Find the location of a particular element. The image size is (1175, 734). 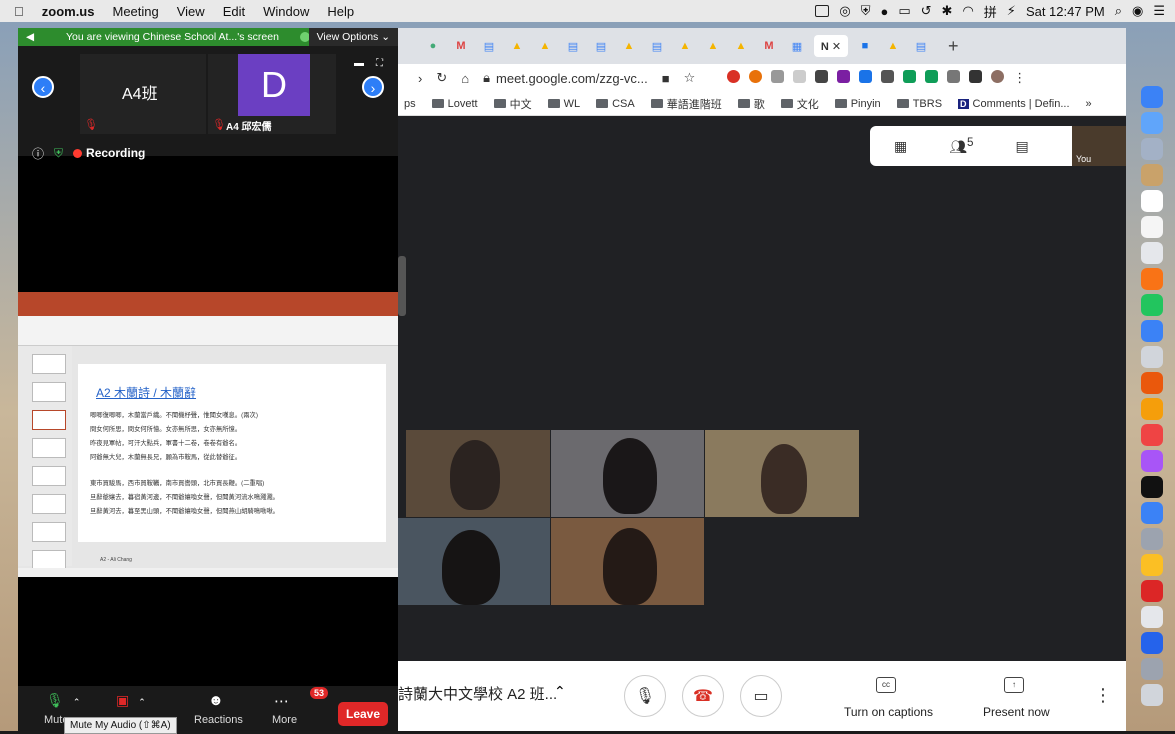

mute-button: 🎙︎ ⌃ is located at coordinates (63, 700).